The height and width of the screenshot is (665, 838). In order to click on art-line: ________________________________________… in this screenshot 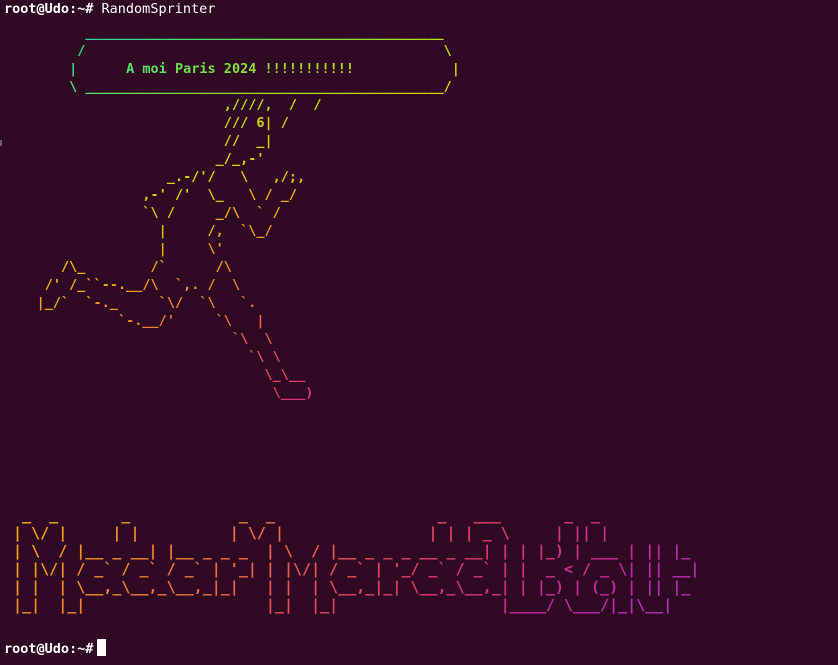, I will do `click(264, 33)`.